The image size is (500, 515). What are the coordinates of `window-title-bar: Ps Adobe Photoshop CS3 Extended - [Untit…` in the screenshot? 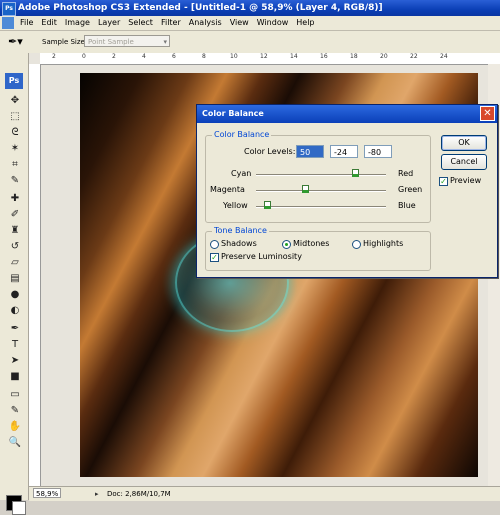 It's located at (250, 8).